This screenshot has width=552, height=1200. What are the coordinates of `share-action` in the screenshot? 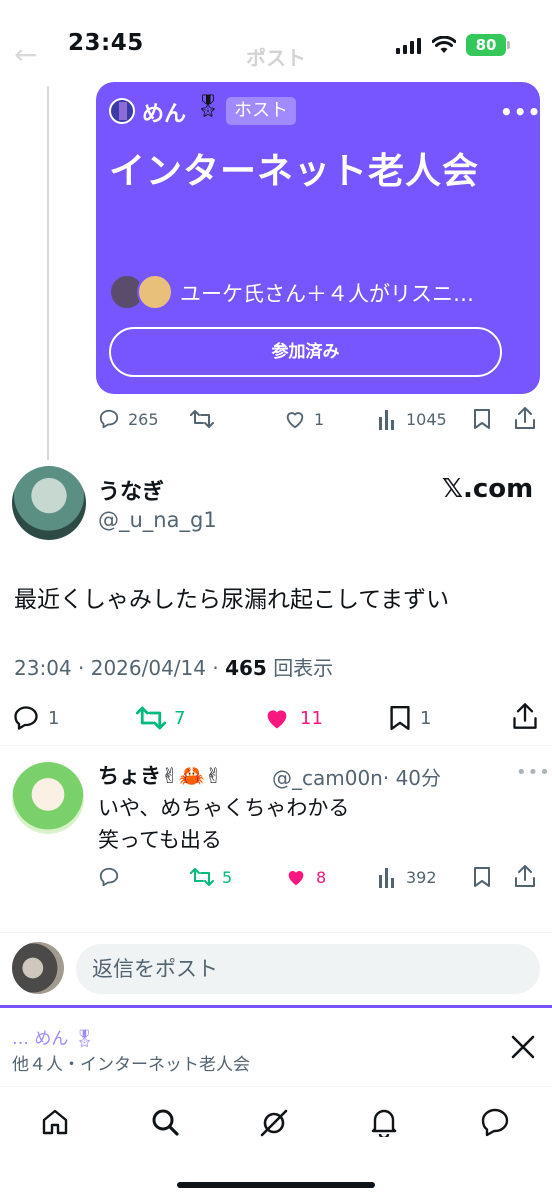 It's located at (525, 418).